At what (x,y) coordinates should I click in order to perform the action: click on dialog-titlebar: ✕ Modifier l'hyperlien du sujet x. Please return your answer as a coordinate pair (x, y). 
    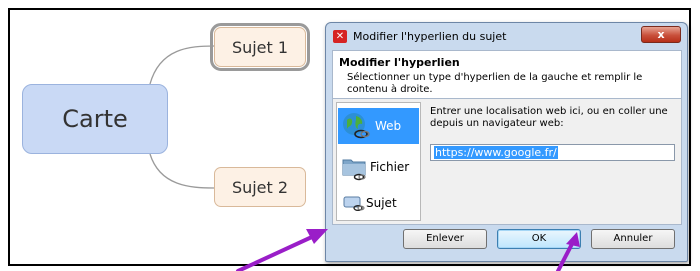
    Looking at the image, I should click on (506, 36).